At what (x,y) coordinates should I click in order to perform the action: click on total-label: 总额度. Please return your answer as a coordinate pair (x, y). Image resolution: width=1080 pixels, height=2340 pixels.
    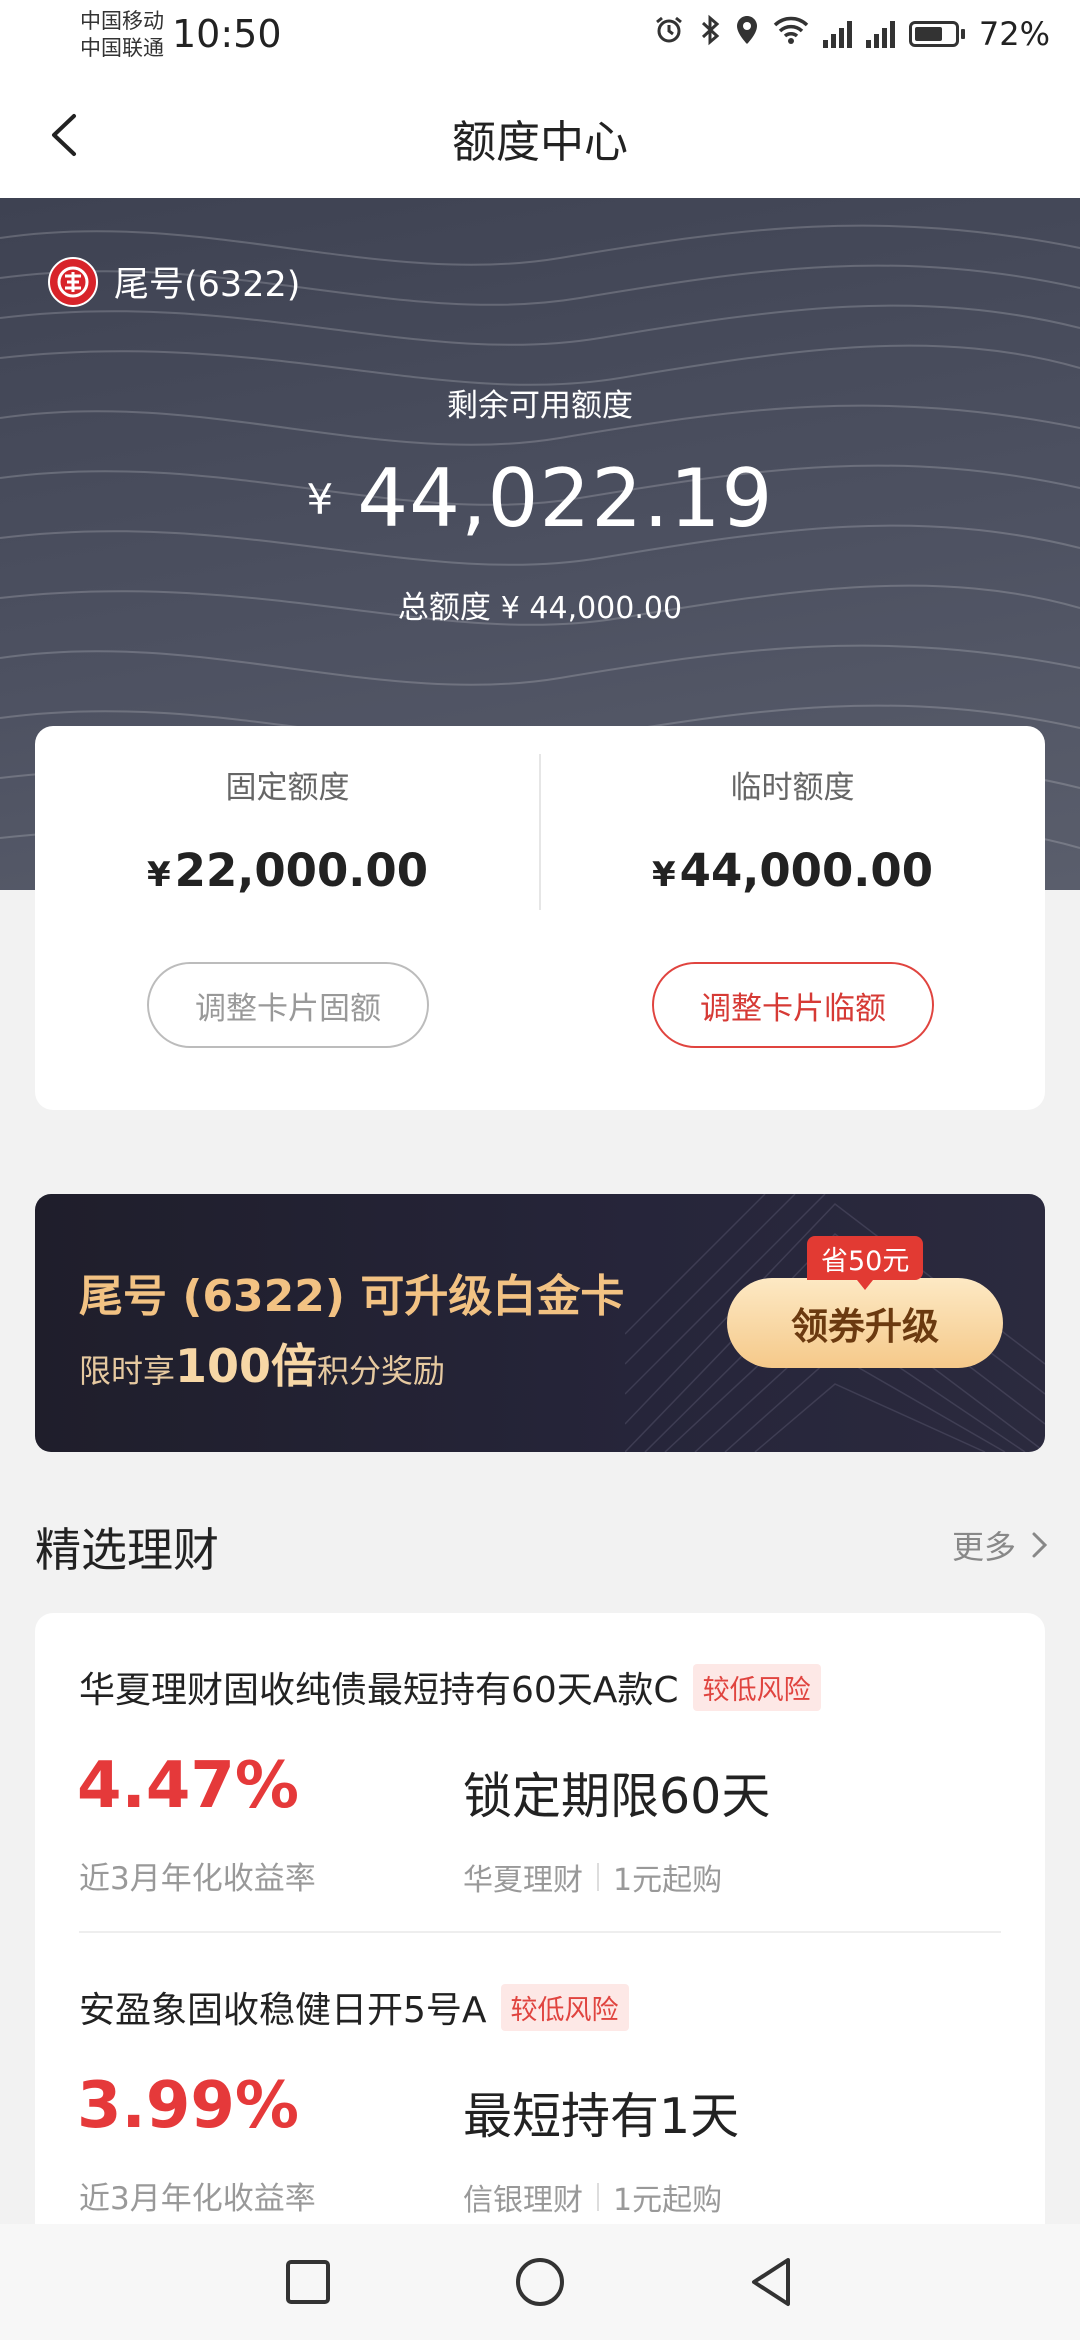
    Looking at the image, I should click on (444, 608).